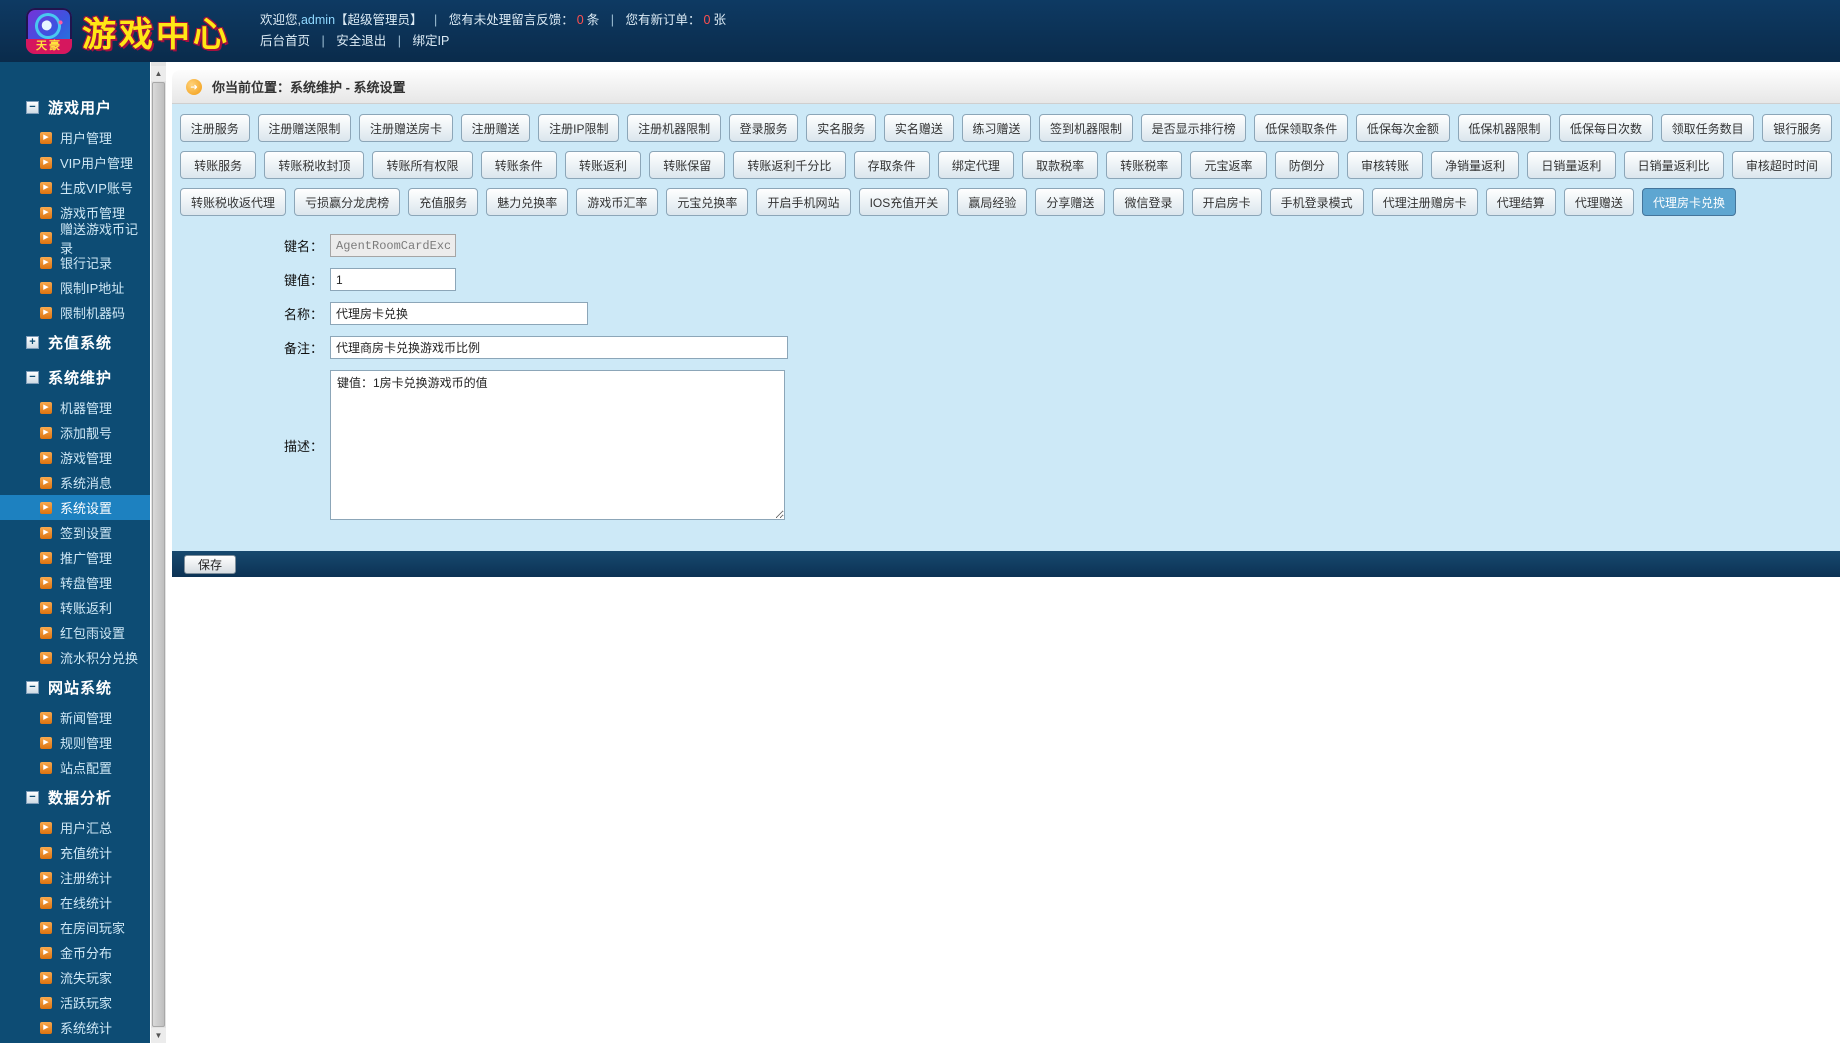 Image resolution: width=1840 pixels, height=1043 pixels. What do you see at coordinates (1475, 165) in the screenshot?
I see `setting-tab-button: 净销量返利` at bounding box center [1475, 165].